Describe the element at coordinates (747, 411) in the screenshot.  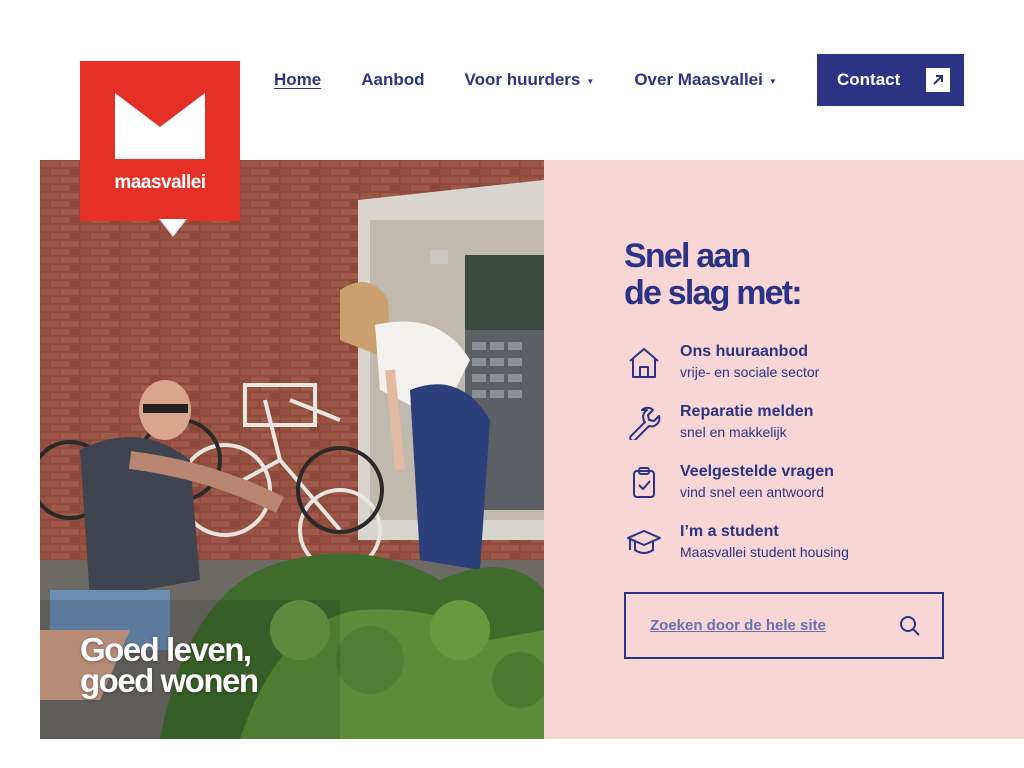
I see `quicklink-title: Reparatie melden` at that location.